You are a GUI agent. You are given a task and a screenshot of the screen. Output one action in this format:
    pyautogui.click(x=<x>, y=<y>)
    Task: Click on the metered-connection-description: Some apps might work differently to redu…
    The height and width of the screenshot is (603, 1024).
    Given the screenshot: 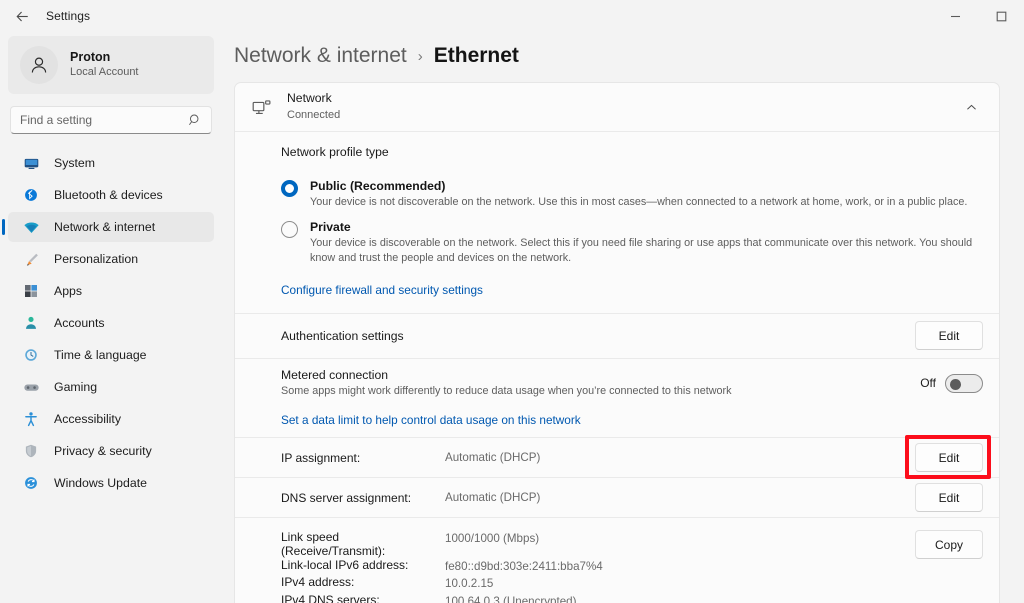 What is the action you would take?
    pyautogui.click(x=506, y=390)
    